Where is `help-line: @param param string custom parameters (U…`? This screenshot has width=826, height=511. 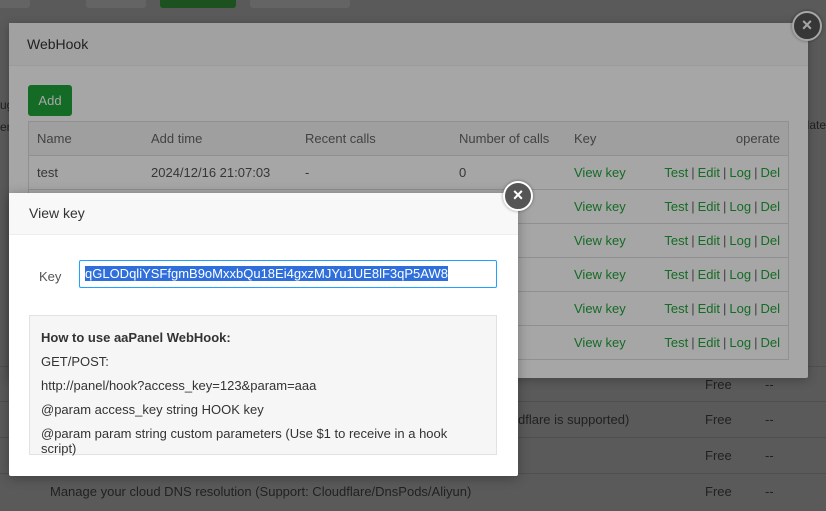 help-line: @param param string custom parameters (U… is located at coordinates (244, 441).